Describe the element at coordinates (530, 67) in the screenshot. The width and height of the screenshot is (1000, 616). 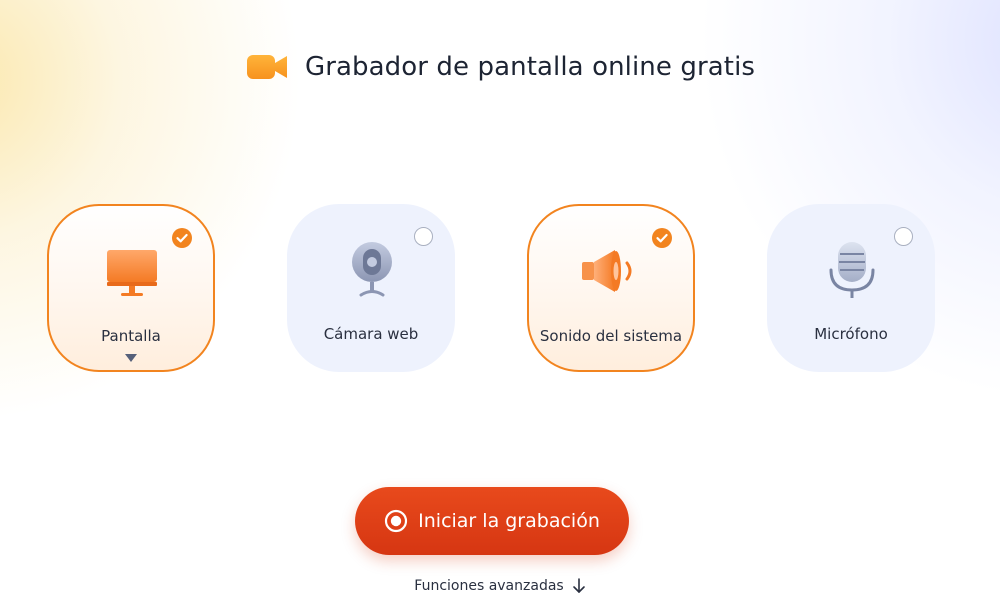
I see `page-title: Grabador de pantalla online gratis` at that location.